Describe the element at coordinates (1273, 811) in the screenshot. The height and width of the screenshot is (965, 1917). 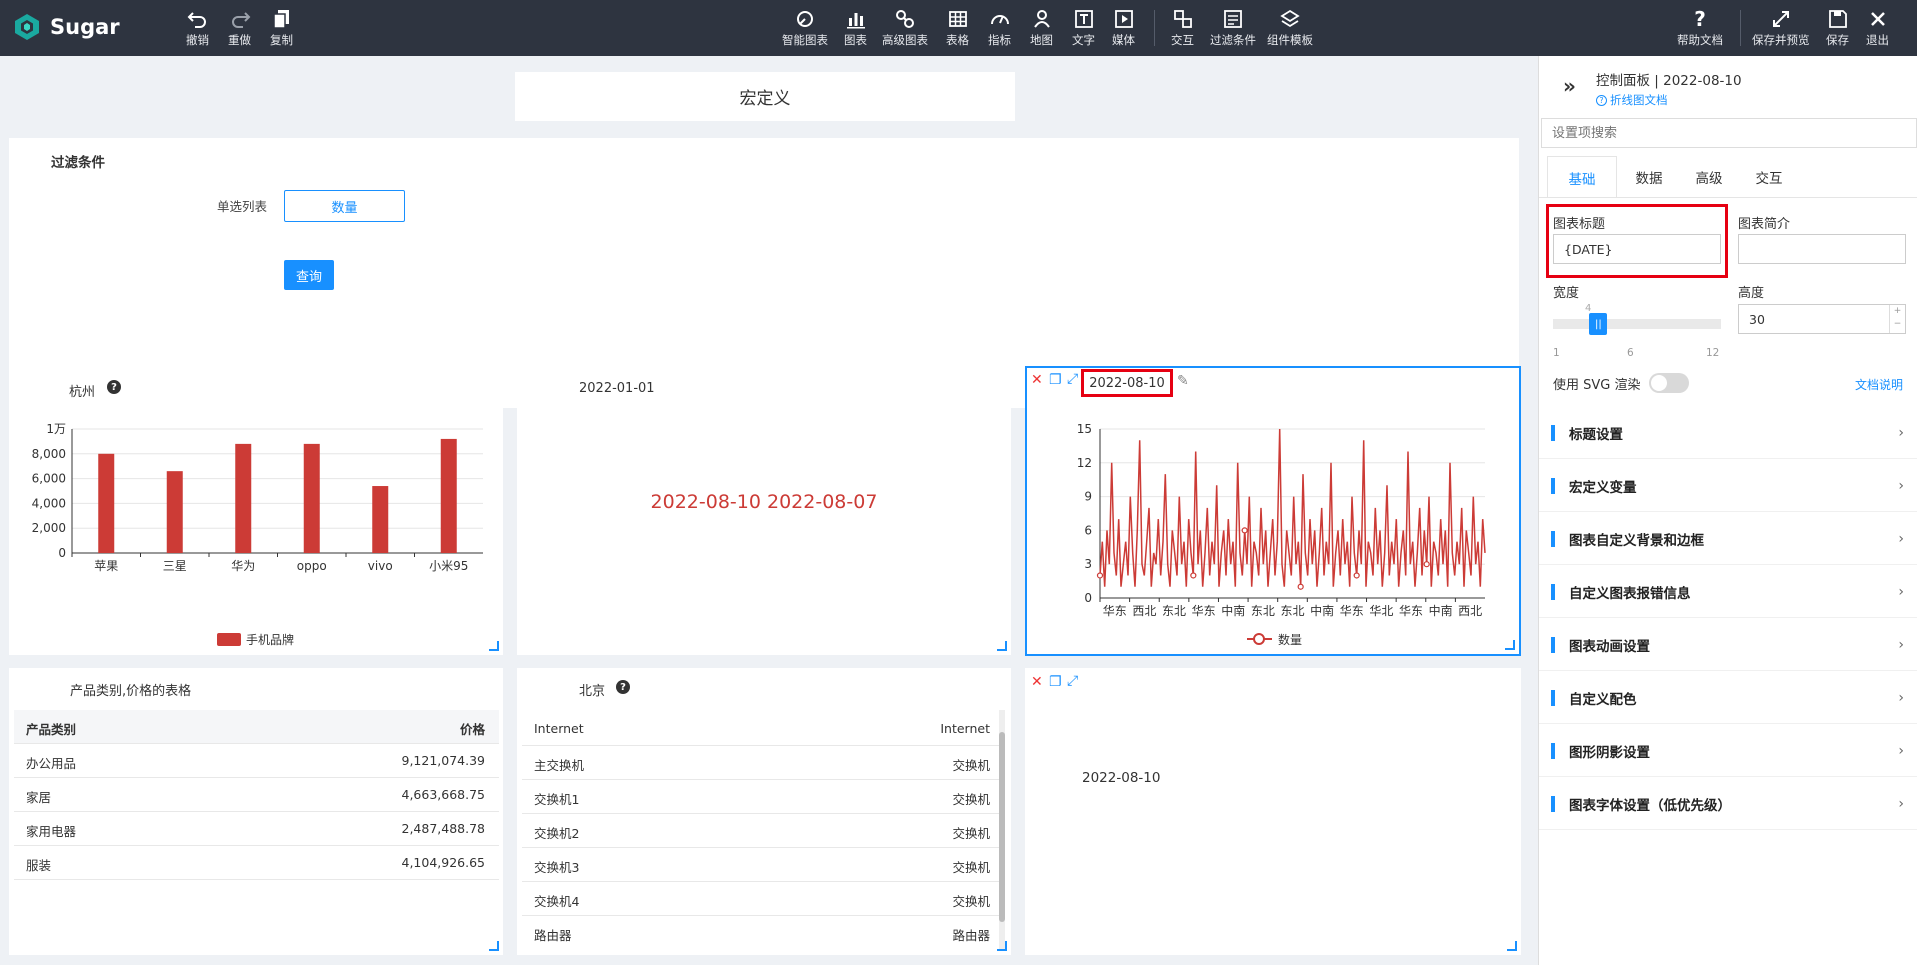
I see `text-card: ✕ ❐ ⤢ 2022-08-10` at that location.